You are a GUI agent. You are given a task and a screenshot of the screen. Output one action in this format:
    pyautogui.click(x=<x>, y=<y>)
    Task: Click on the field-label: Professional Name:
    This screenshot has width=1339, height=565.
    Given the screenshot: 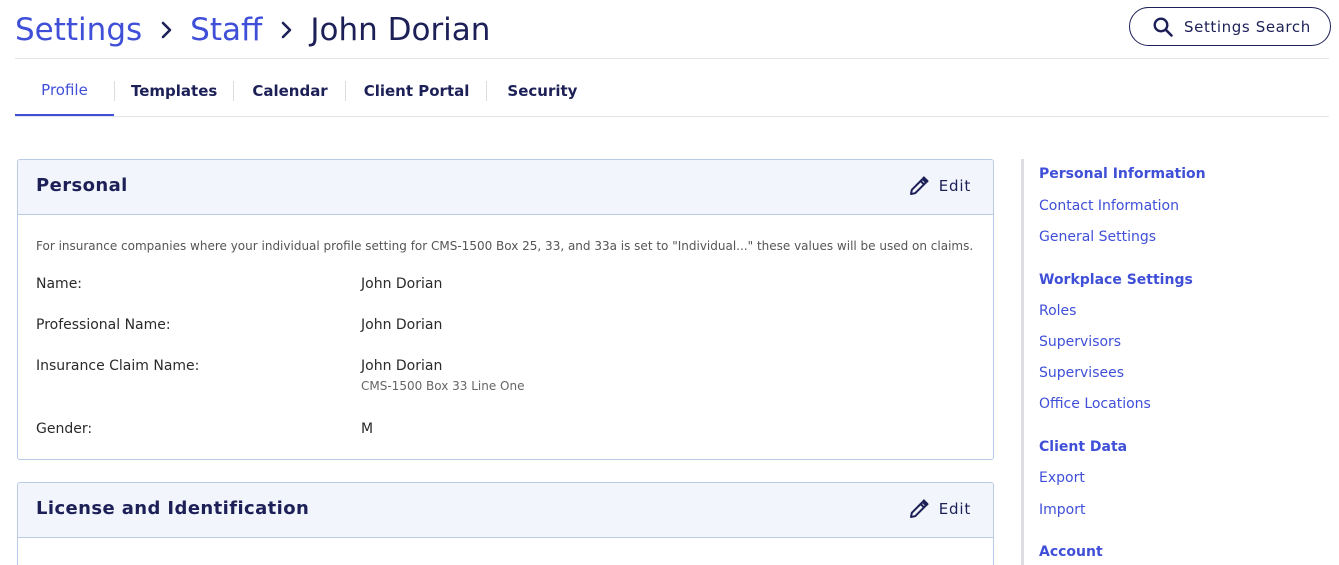 What is the action you would take?
    pyautogui.click(x=103, y=325)
    